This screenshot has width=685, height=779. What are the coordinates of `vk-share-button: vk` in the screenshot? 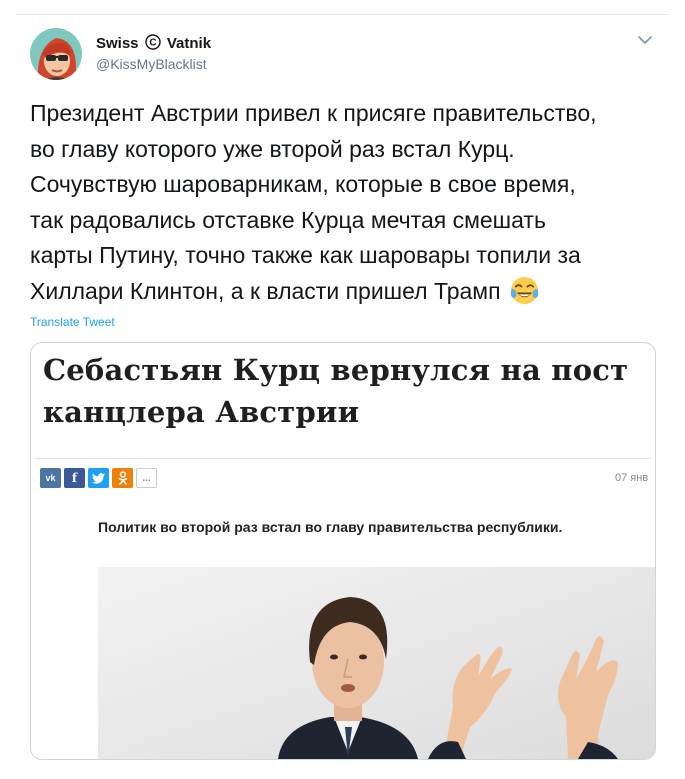 It's located at (50, 478).